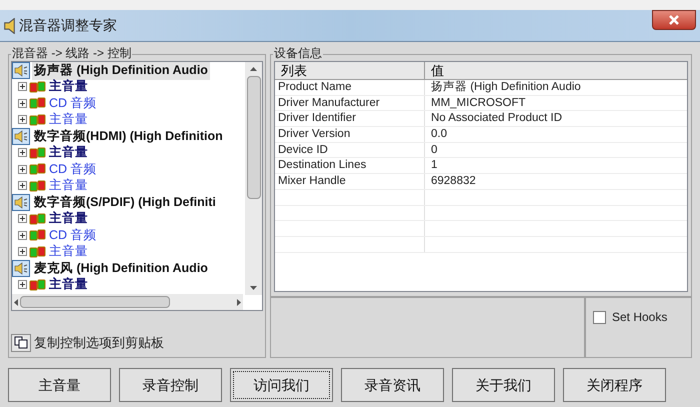  Describe the element at coordinates (350, 150) in the screenshot. I see `table-cell: Device ID` at that location.